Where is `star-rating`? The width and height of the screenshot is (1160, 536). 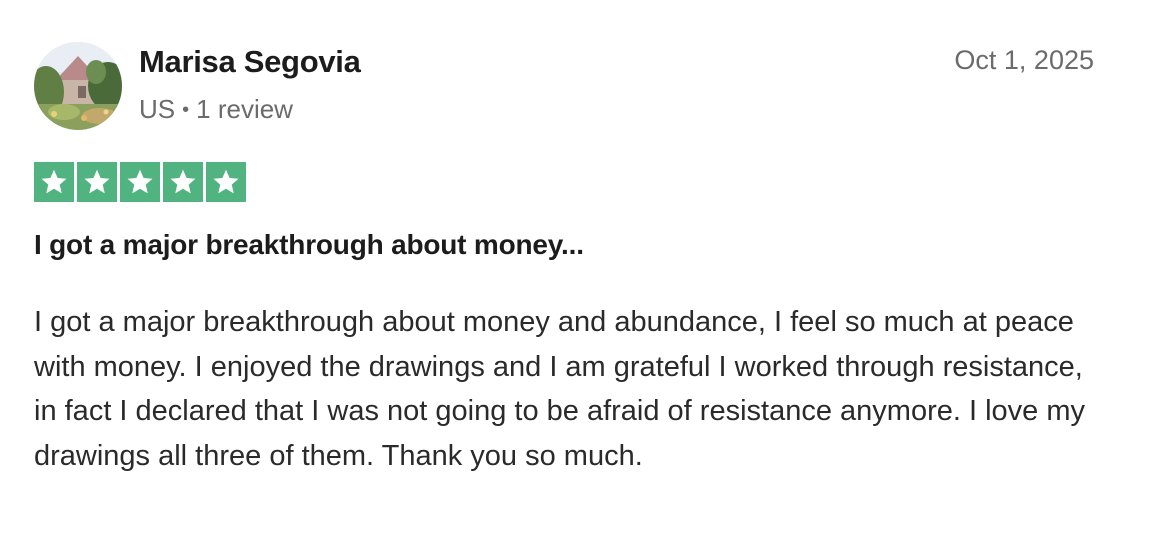 star-rating is located at coordinates (140, 182).